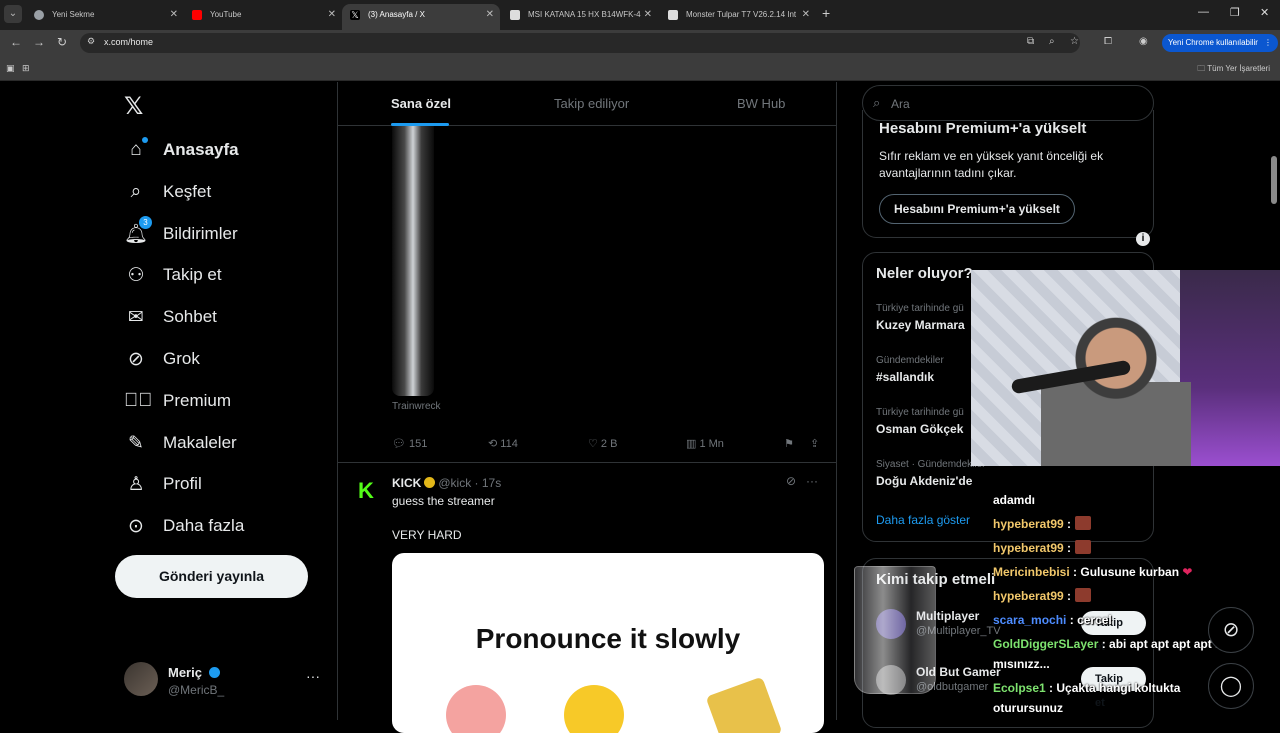 The width and height of the screenshot is (1280, 733). Describe the element at coordinates (1143, 41) in the screenshot. I see `profile-icon: ◉` at that location.